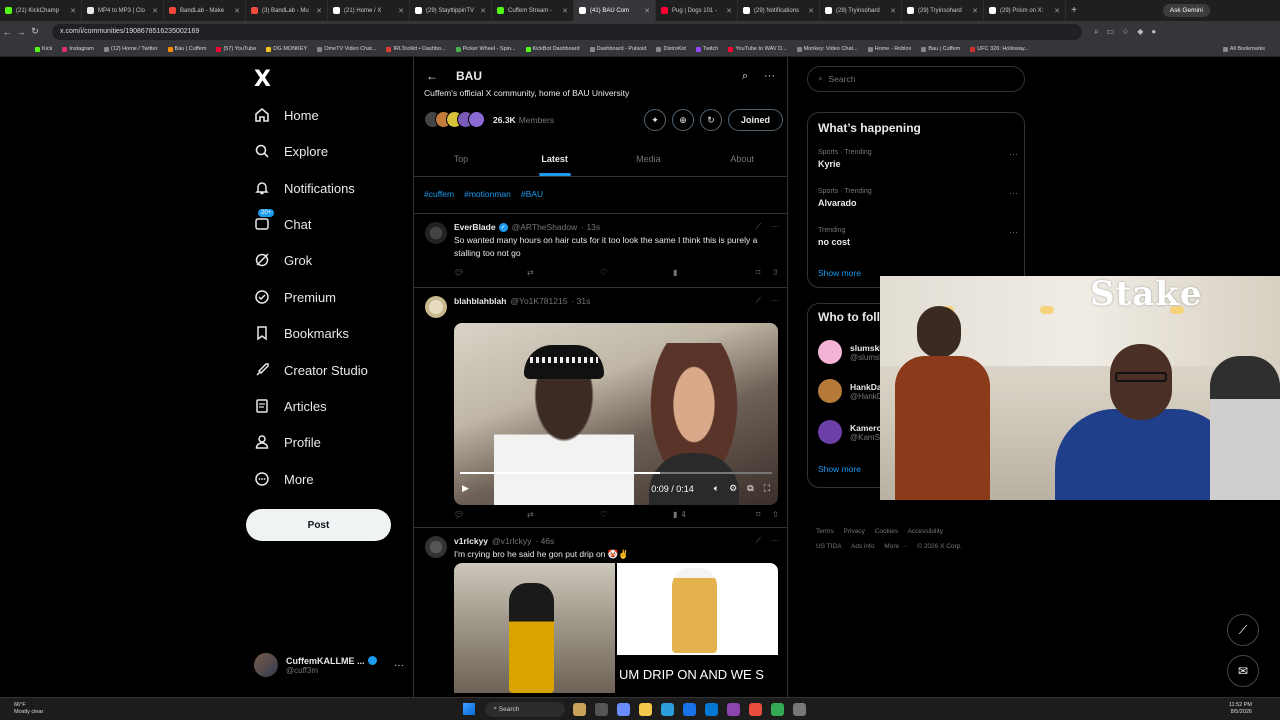 The width and height of the screenshot is (1280, 720). What do you see at coordinates (475, 227) in the screenshot?
I see `post-author-name: EverBlade` at bounding box center [475, 227].